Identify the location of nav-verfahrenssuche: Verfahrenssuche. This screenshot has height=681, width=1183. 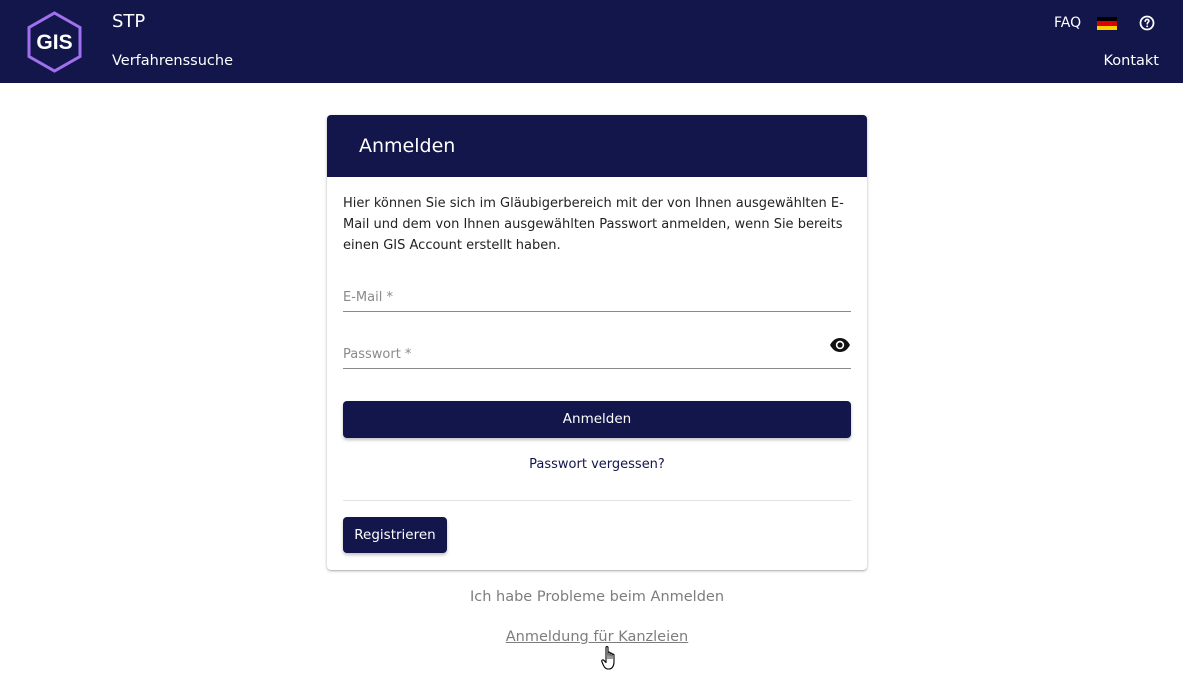
(172, 61).